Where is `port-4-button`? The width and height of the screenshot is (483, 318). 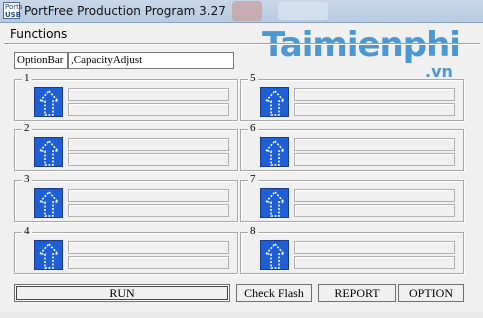
port-4-button is located at coordinates (48, 255).